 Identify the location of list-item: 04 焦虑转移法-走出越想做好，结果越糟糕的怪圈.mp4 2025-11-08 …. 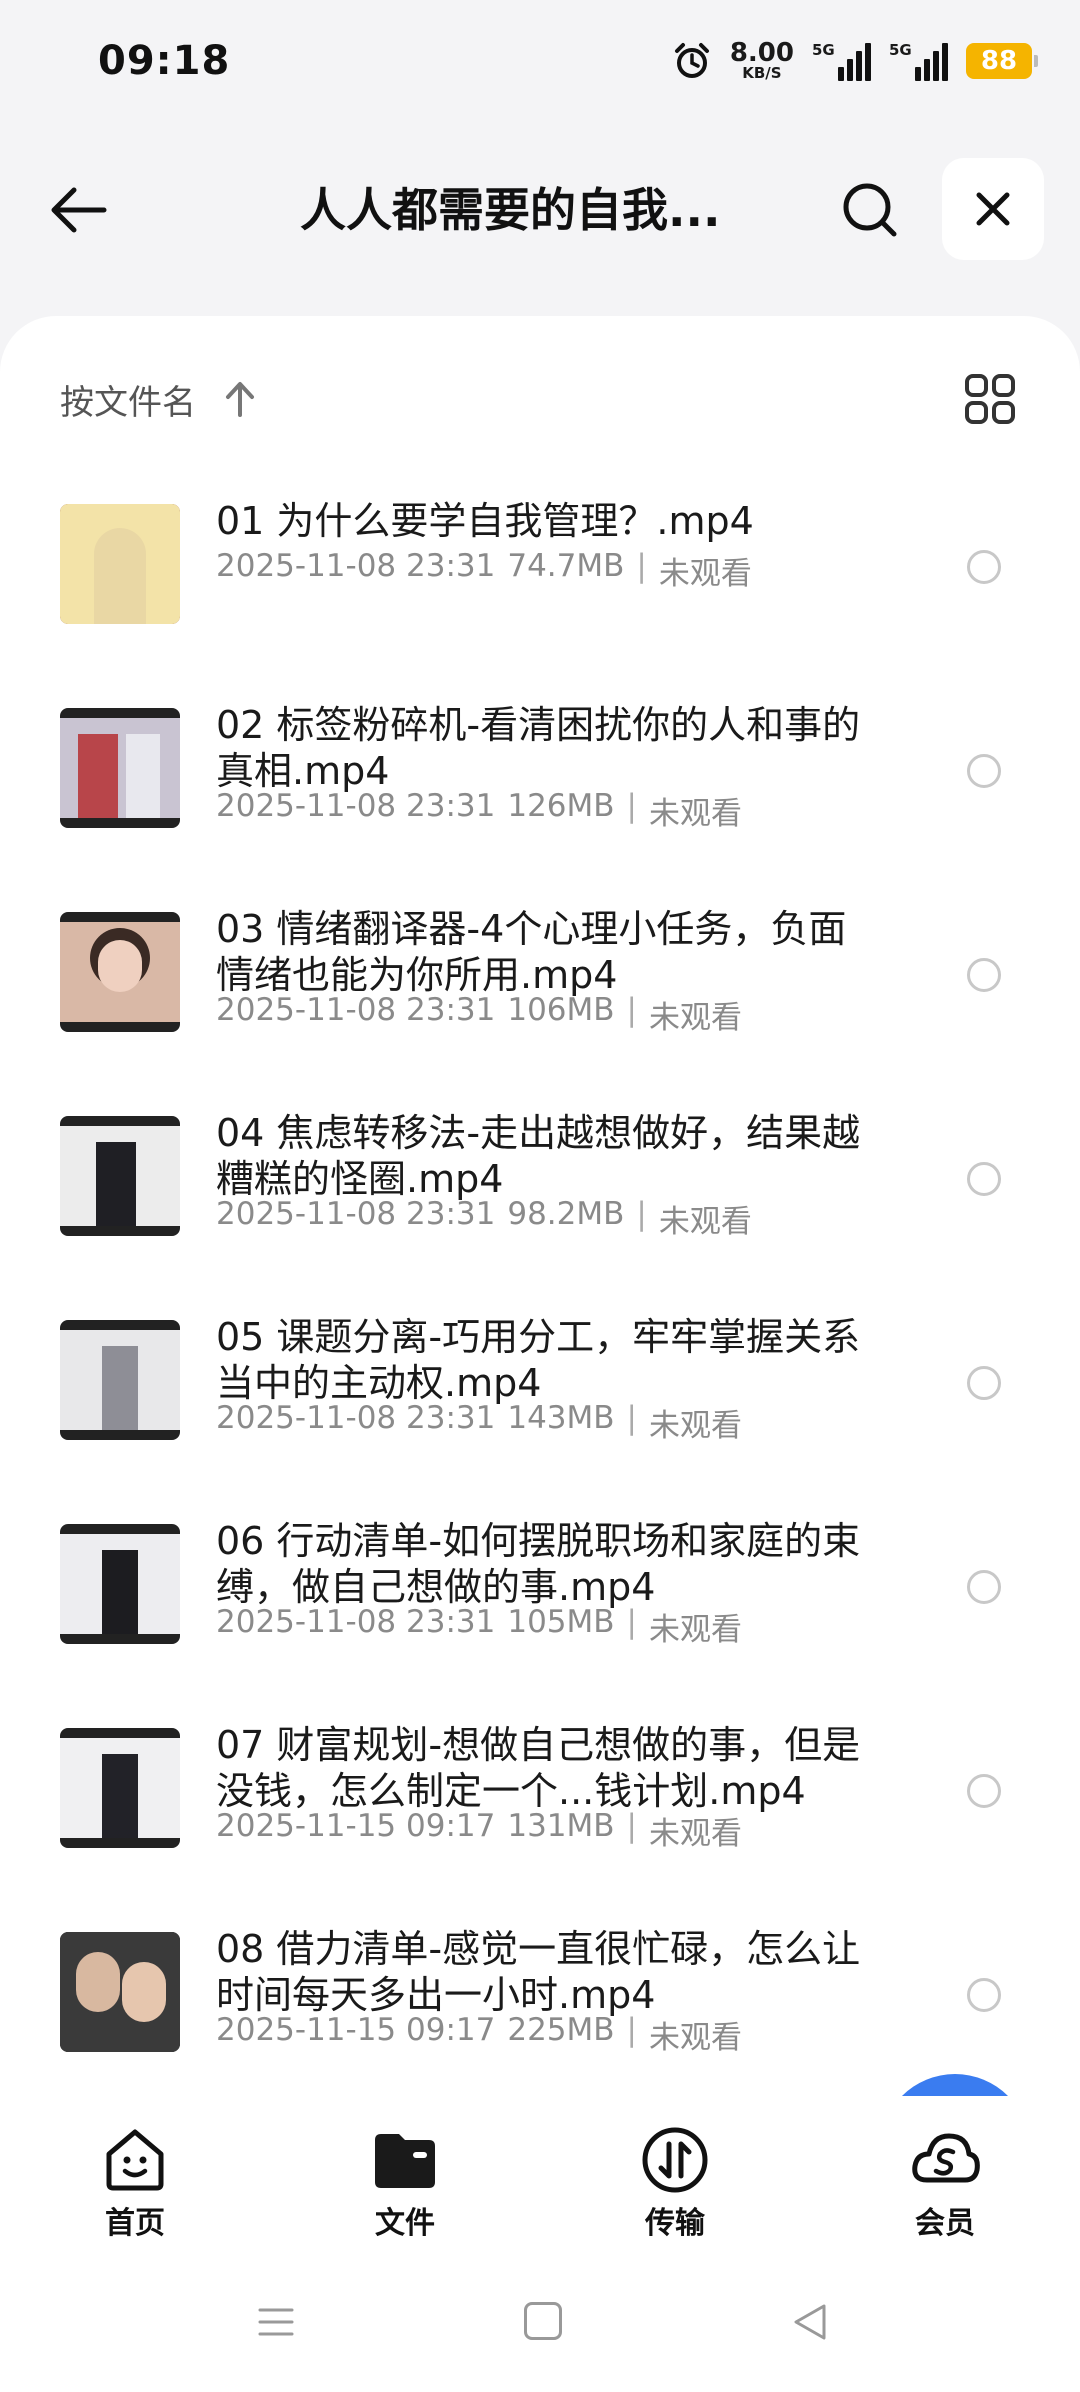
(540, 1190).